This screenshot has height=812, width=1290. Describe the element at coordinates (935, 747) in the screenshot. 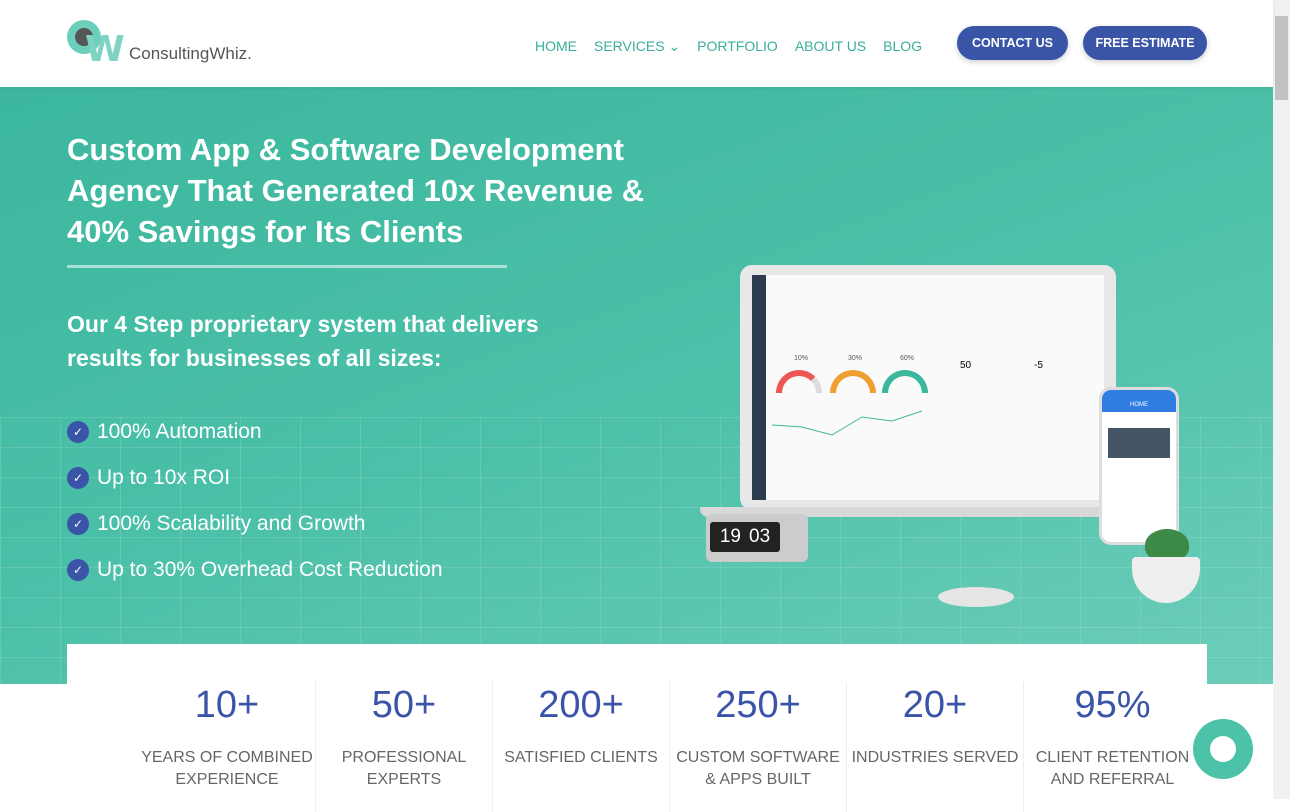

I see `stat-item: 20+ INDUSTRIES SERVED` at that location.